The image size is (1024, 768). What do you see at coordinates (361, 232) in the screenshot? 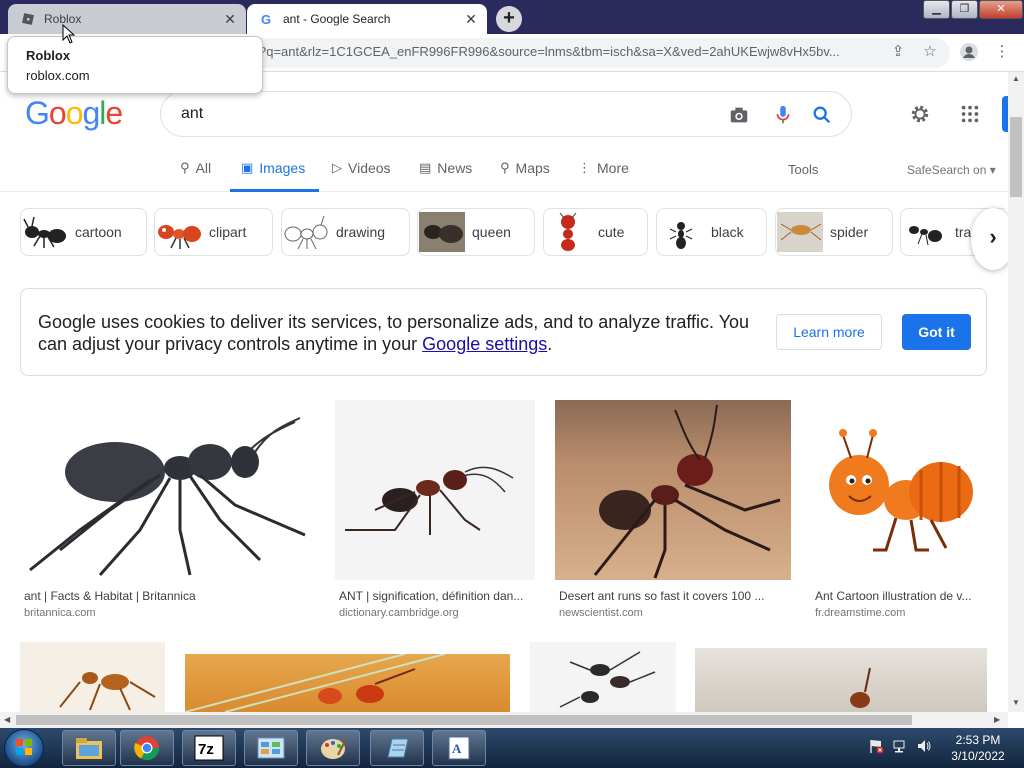
I see `chip-label: drawing` at bounding box center [361, 232].